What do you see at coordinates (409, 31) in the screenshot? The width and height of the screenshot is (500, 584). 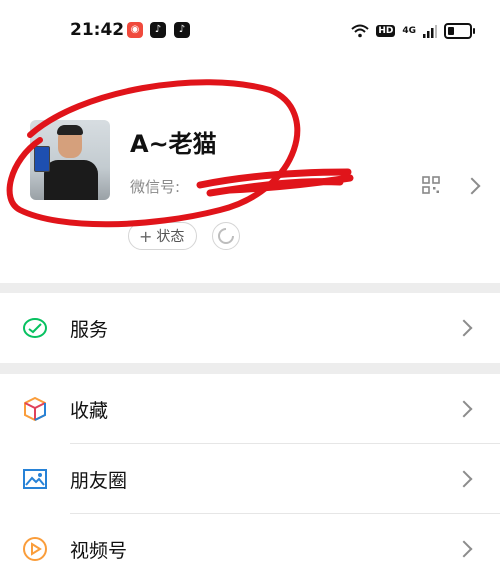 I see `network-type: 4G` at bounding box center [409, 31].